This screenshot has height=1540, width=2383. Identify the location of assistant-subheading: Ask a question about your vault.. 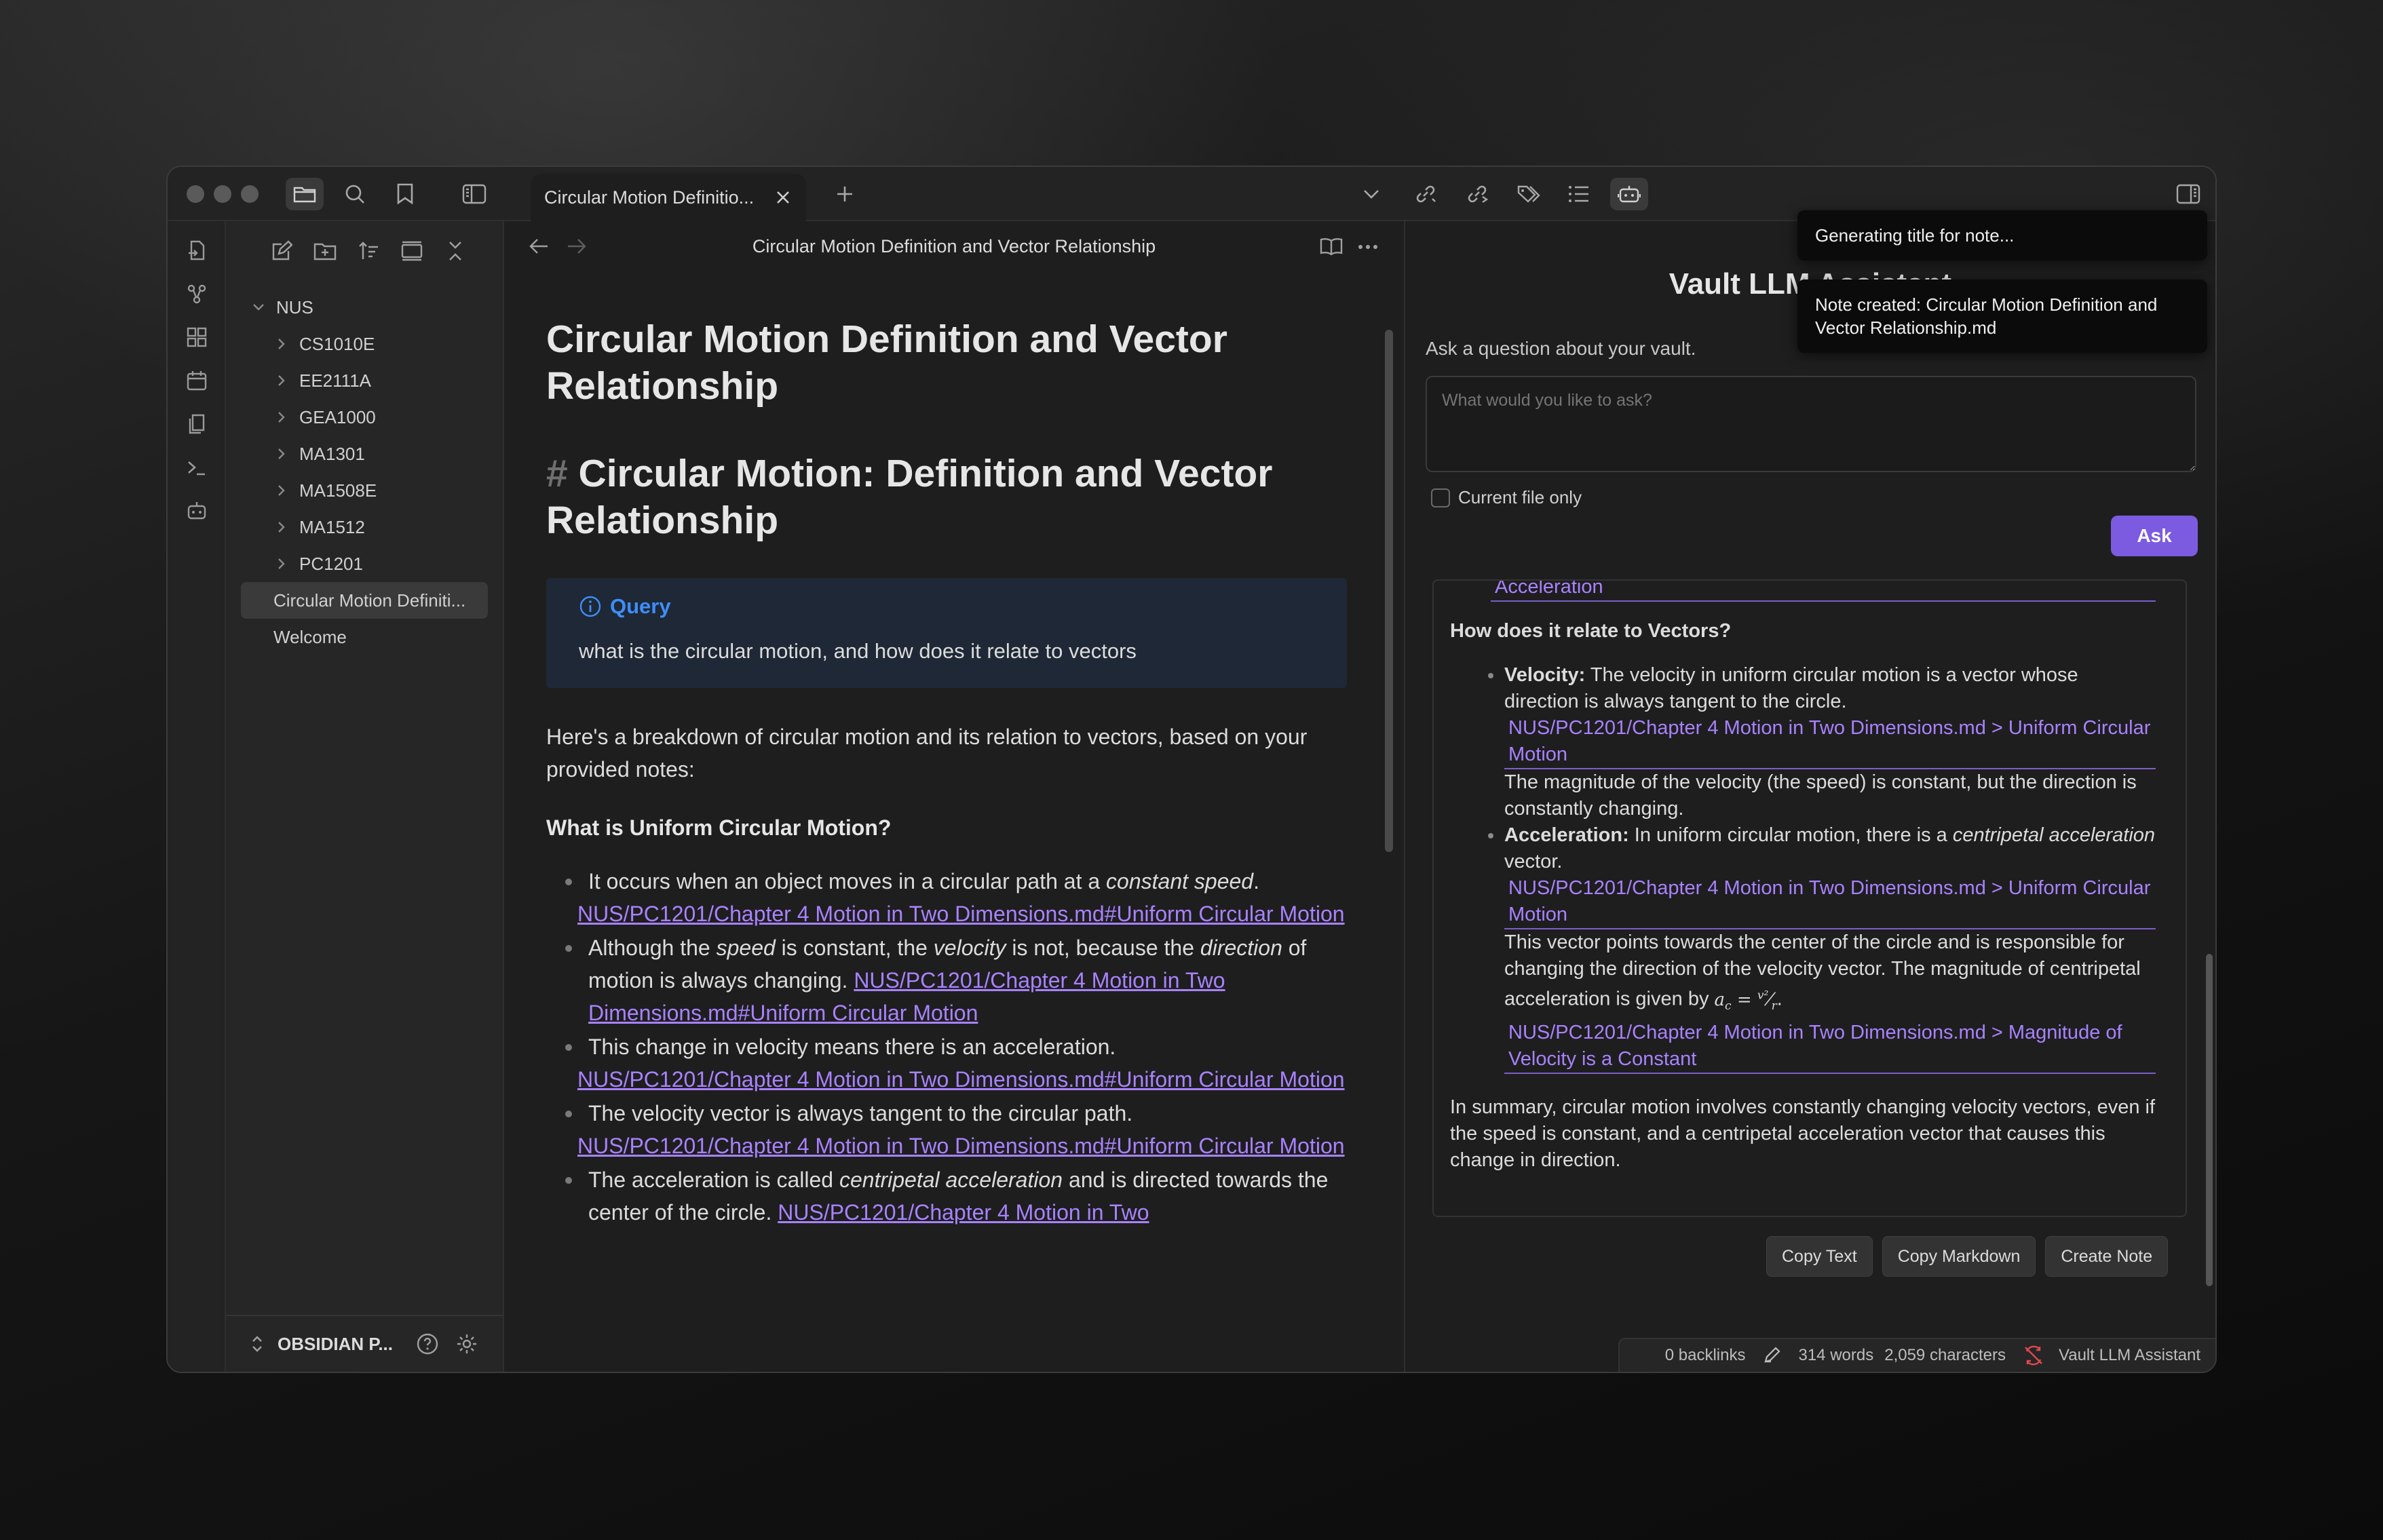
(1561, 348).